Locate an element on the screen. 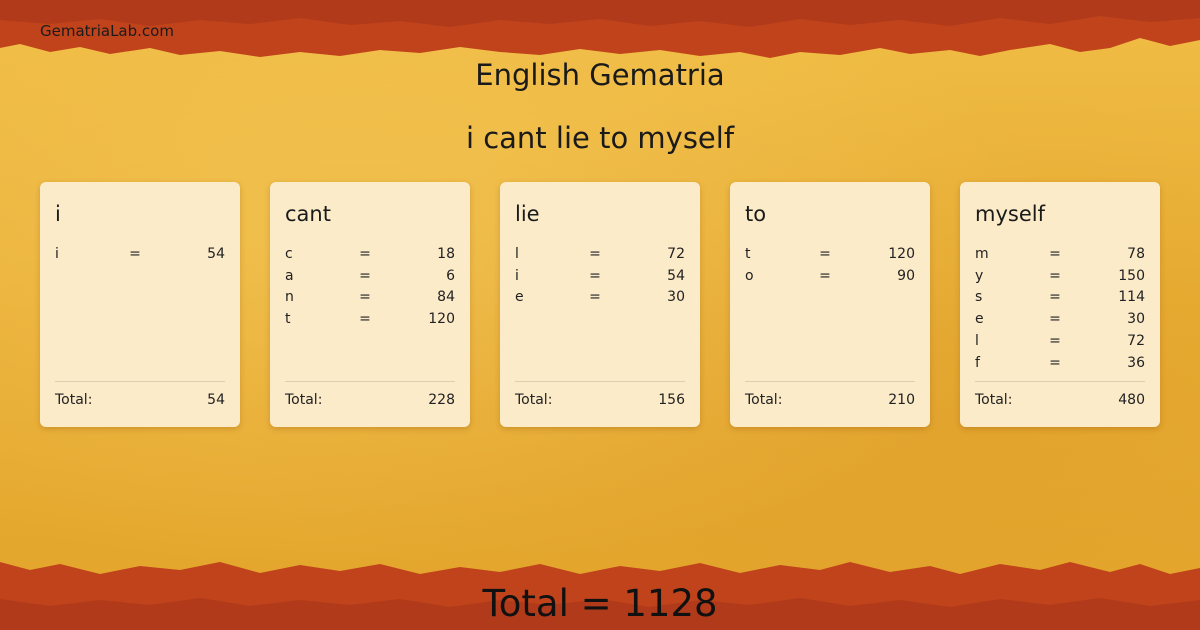  card-total: Total: 54 is located at coordinates (140, 394).